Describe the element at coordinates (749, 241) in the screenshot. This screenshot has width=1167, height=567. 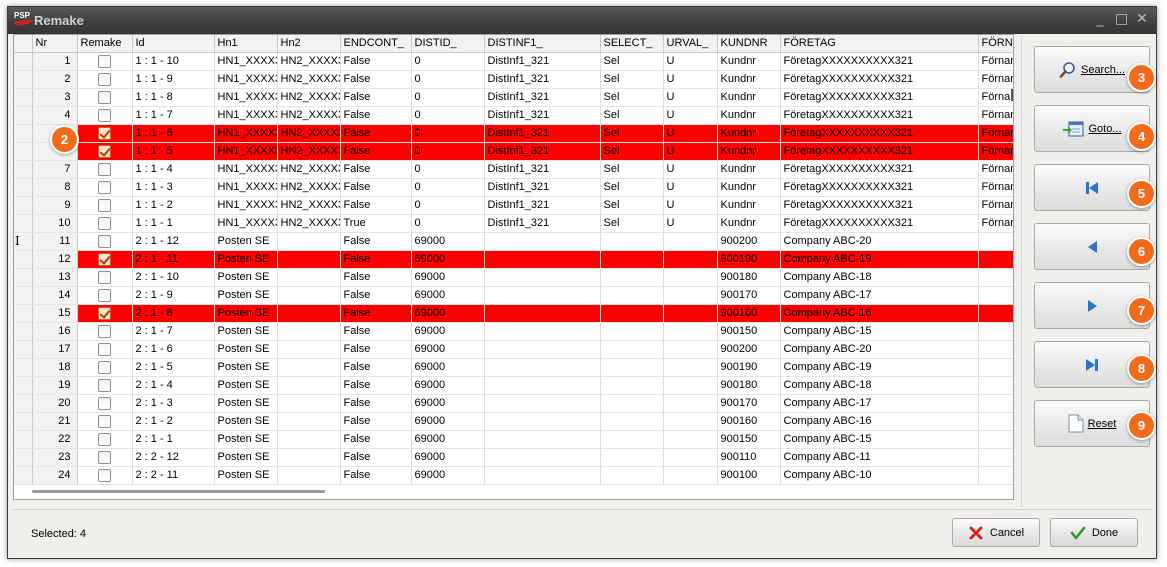
I see `cell-kundnr: 900200` at that location.